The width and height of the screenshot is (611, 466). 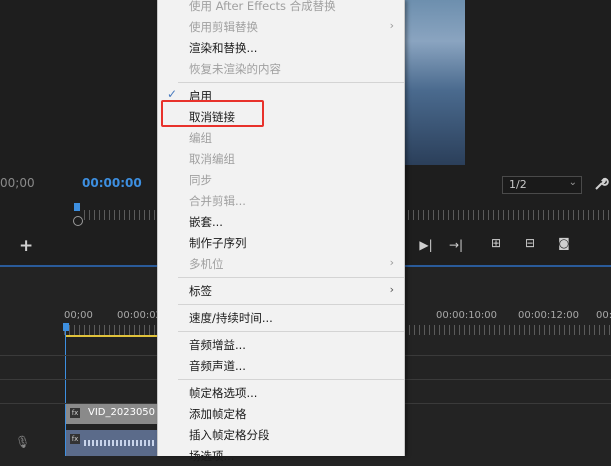 What do you see at coordinates (281, 243) in the screenshot?
I see `menu-item-make-subsequence: 制作子序列` at bounding box center [281, 243].